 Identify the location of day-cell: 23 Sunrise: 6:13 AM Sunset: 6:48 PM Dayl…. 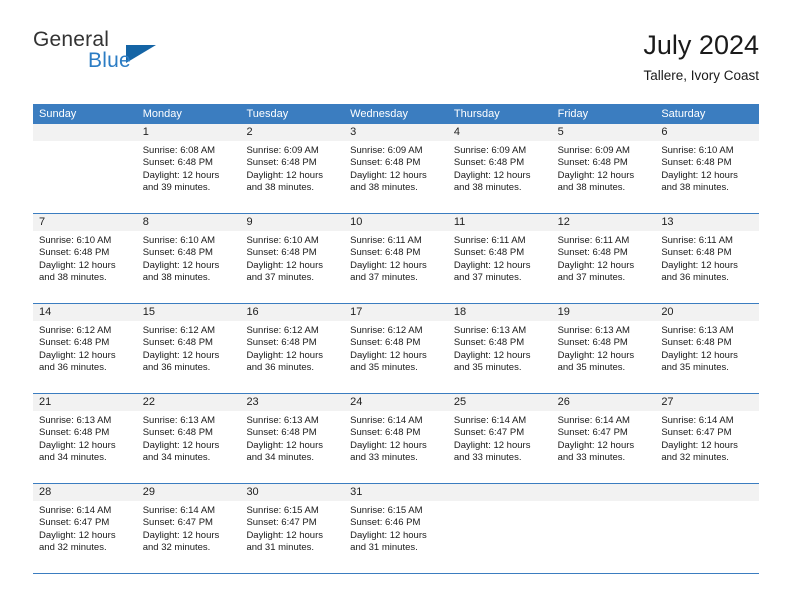
(292, 438).